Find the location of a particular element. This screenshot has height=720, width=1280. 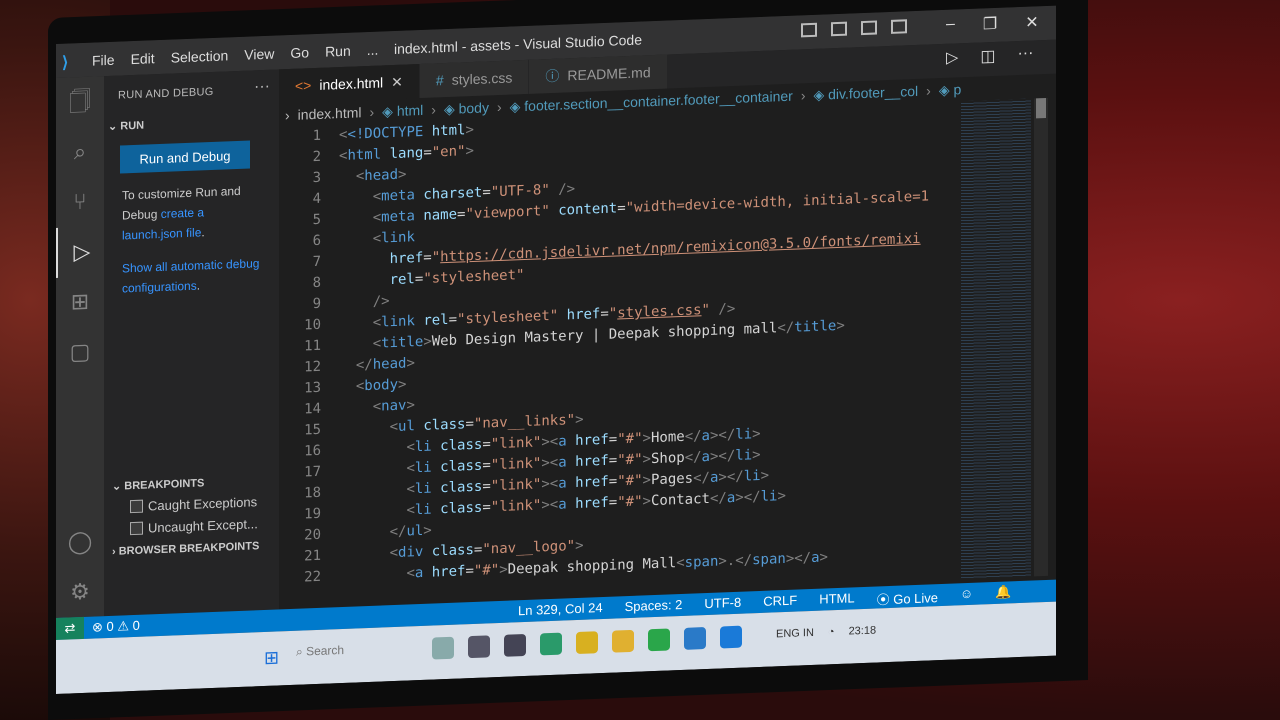

run-and-debug-button: Run and Debug is located at coordinates (185, 157).